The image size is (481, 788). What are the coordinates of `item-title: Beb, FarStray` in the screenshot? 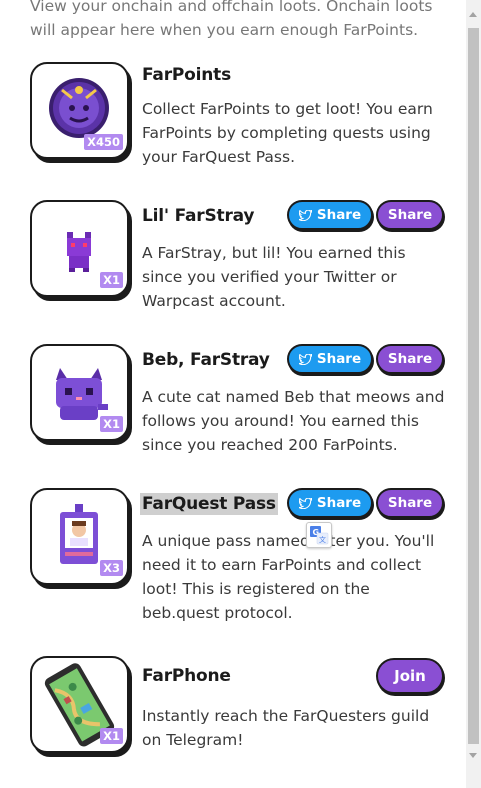 It's located at (206, 360).